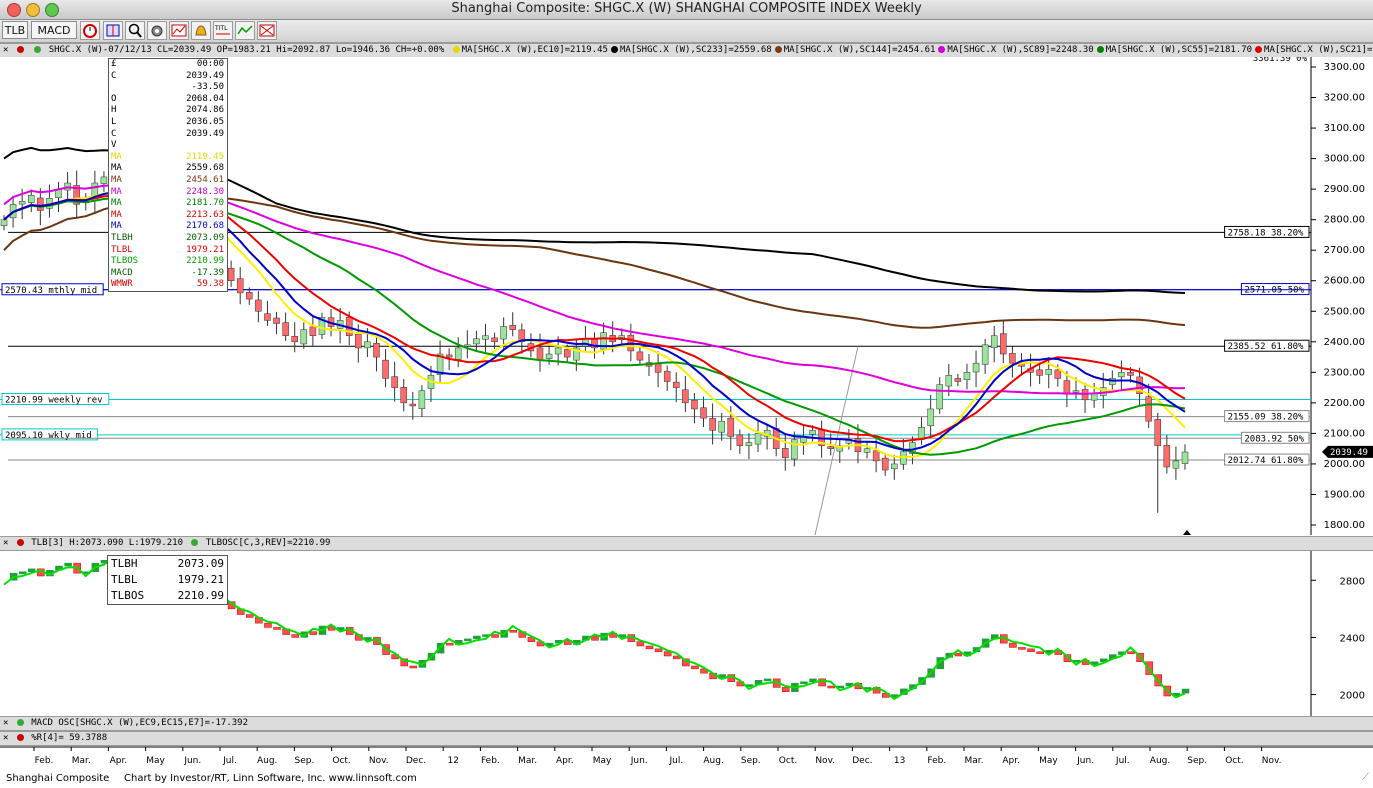 This screenshot has height=788, width=1373. What do you see at coordinates (1365, 777) in the screenshot?
I see `resize-grip-icon: ⟋` at bounding box center [1365, 777].